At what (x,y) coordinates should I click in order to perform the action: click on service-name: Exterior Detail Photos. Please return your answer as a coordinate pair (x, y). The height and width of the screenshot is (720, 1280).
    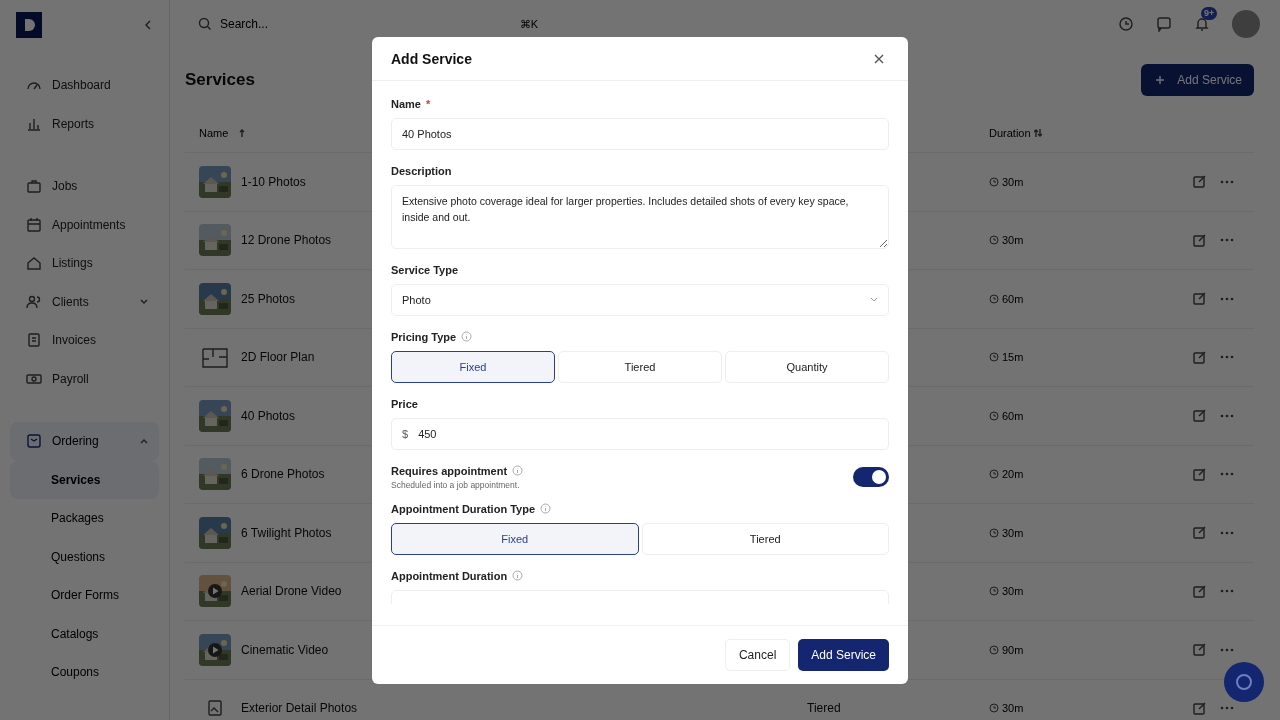
    Looking at the image, I should click on (299, 708).